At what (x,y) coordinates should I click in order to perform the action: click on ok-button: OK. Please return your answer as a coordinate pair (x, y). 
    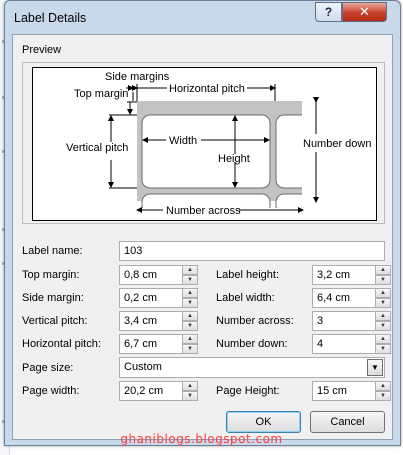
    Looking at the image, I should click on (263, 422).